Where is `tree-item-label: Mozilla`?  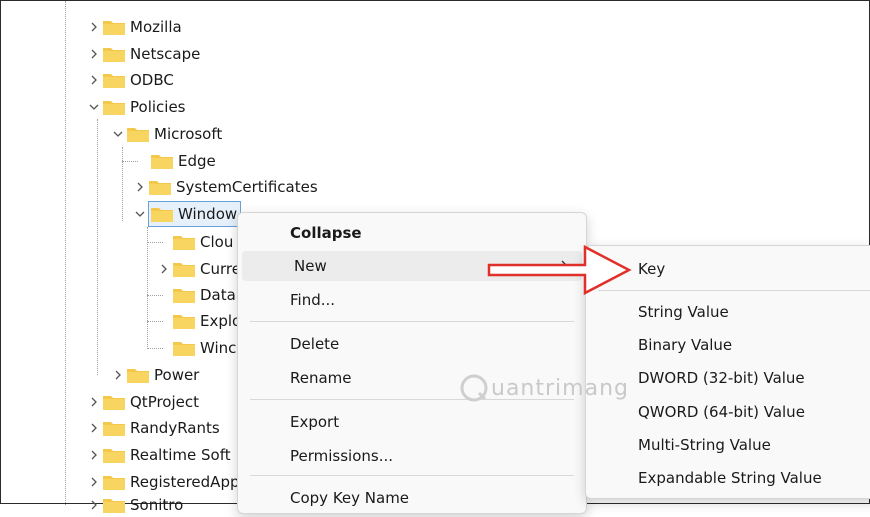
tree-item-label: Mozilla is located at coordinates (156, 27).